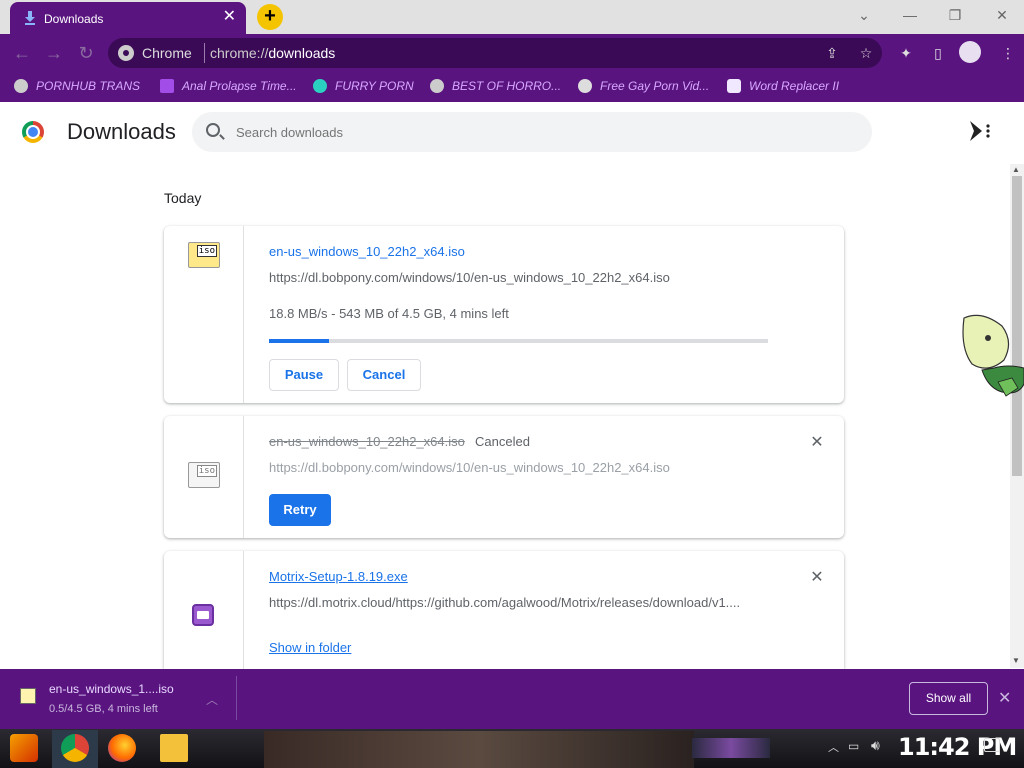 This screenshot has width=1024, height=768. Describe the element at coordinates (204, 53) in the screenshot. I see `omnibox-divider` at that location.